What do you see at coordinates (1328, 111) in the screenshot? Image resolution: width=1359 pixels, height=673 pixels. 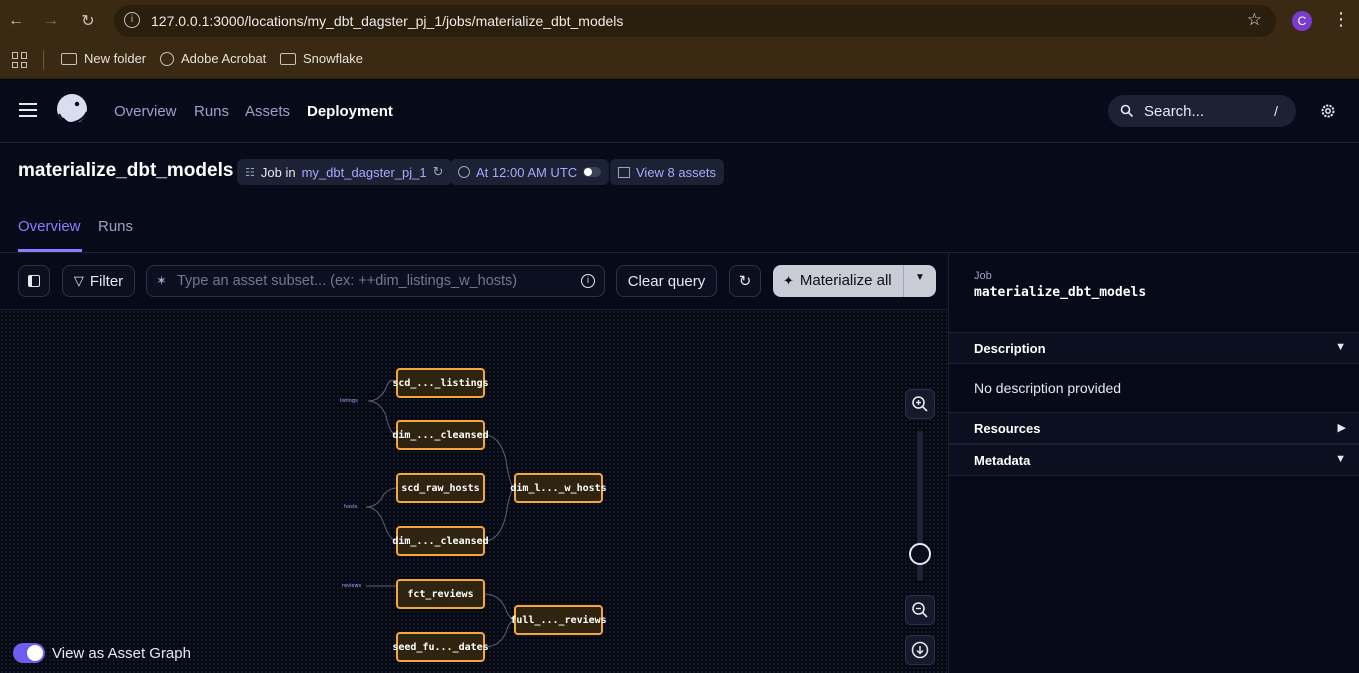 I see `gear-icon` at bounding box center [1328, 111].